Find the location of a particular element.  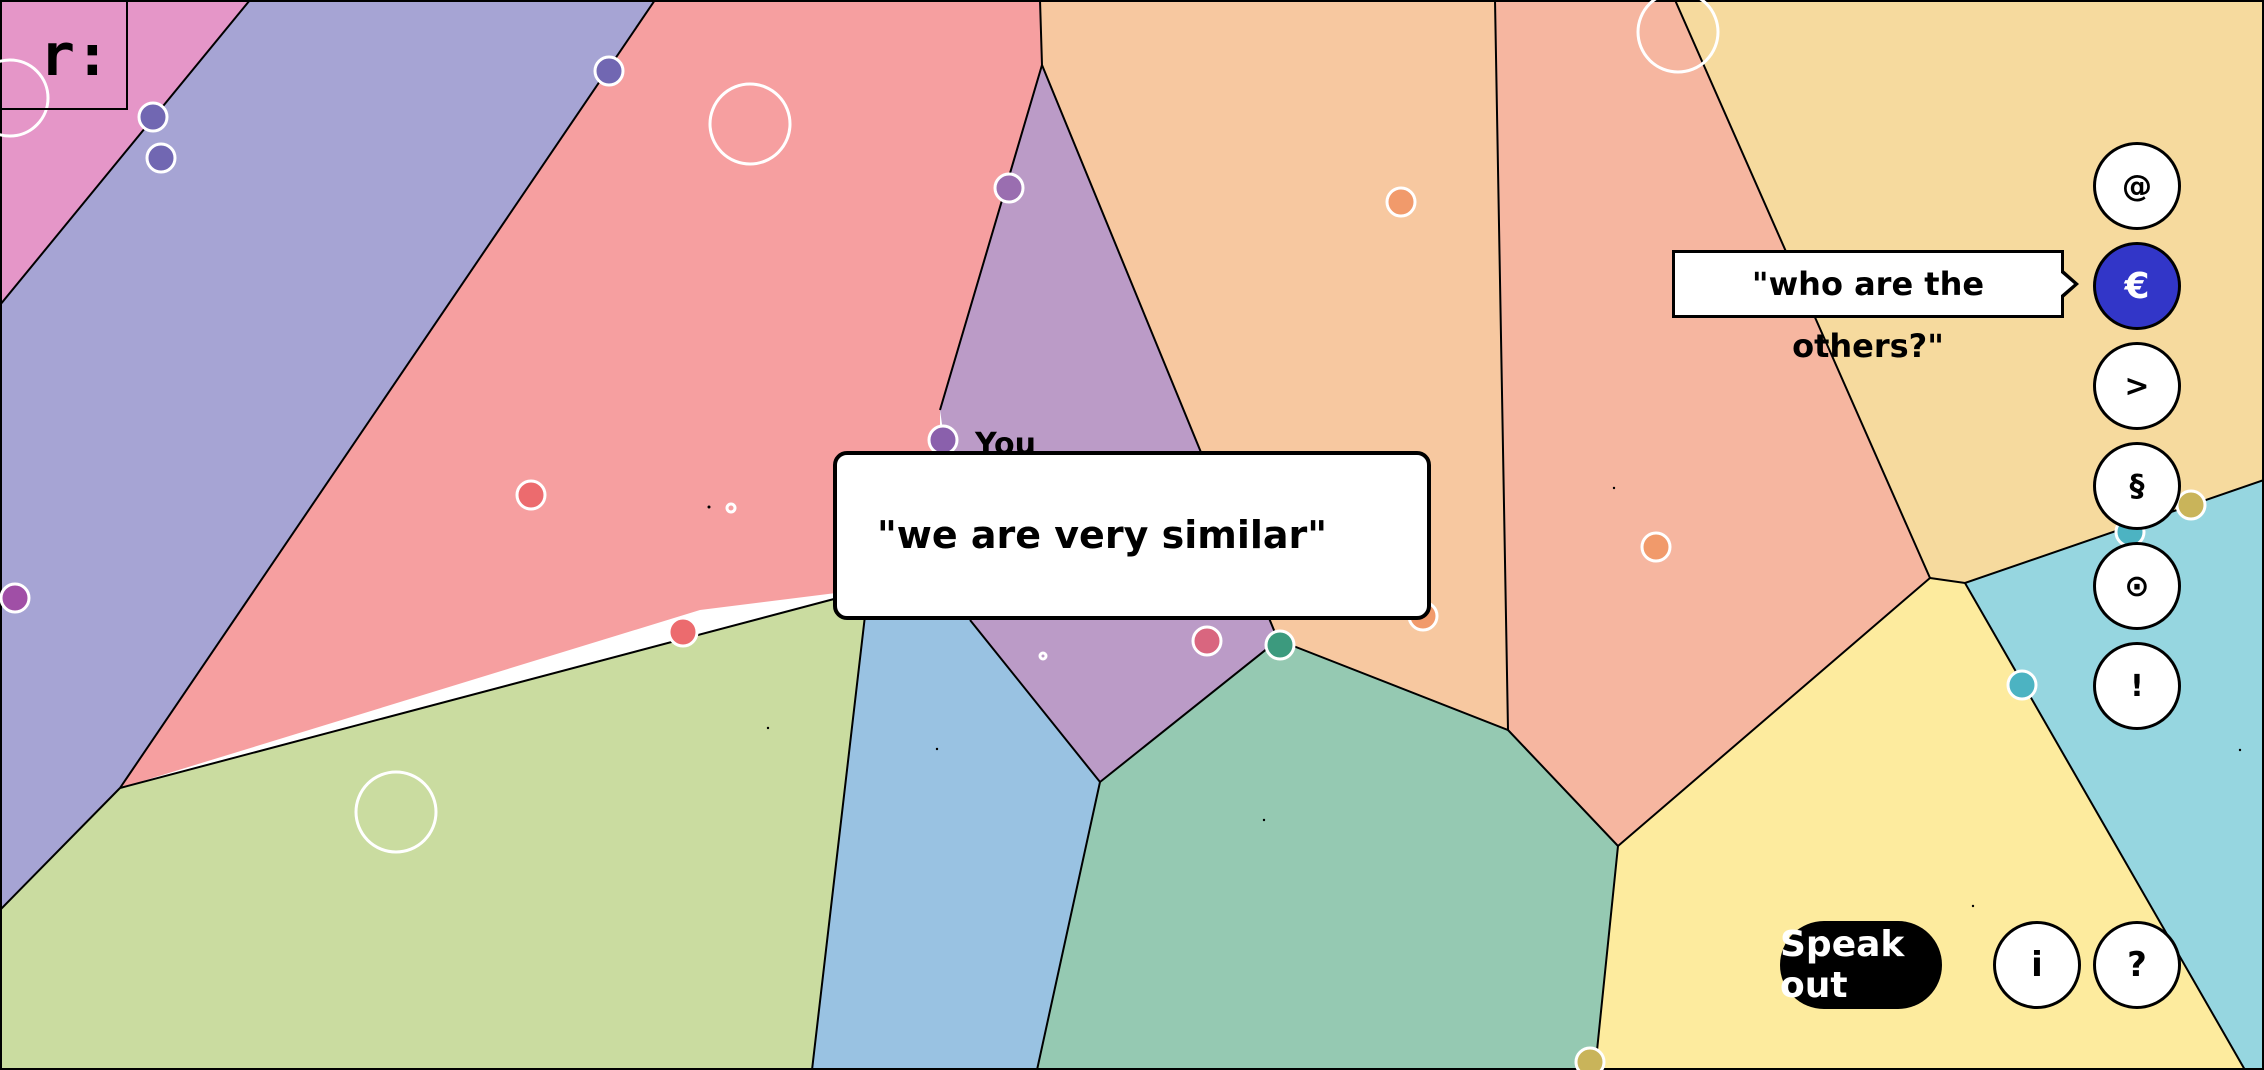

greater-than-button: > is located at coordinates (2137, 386).